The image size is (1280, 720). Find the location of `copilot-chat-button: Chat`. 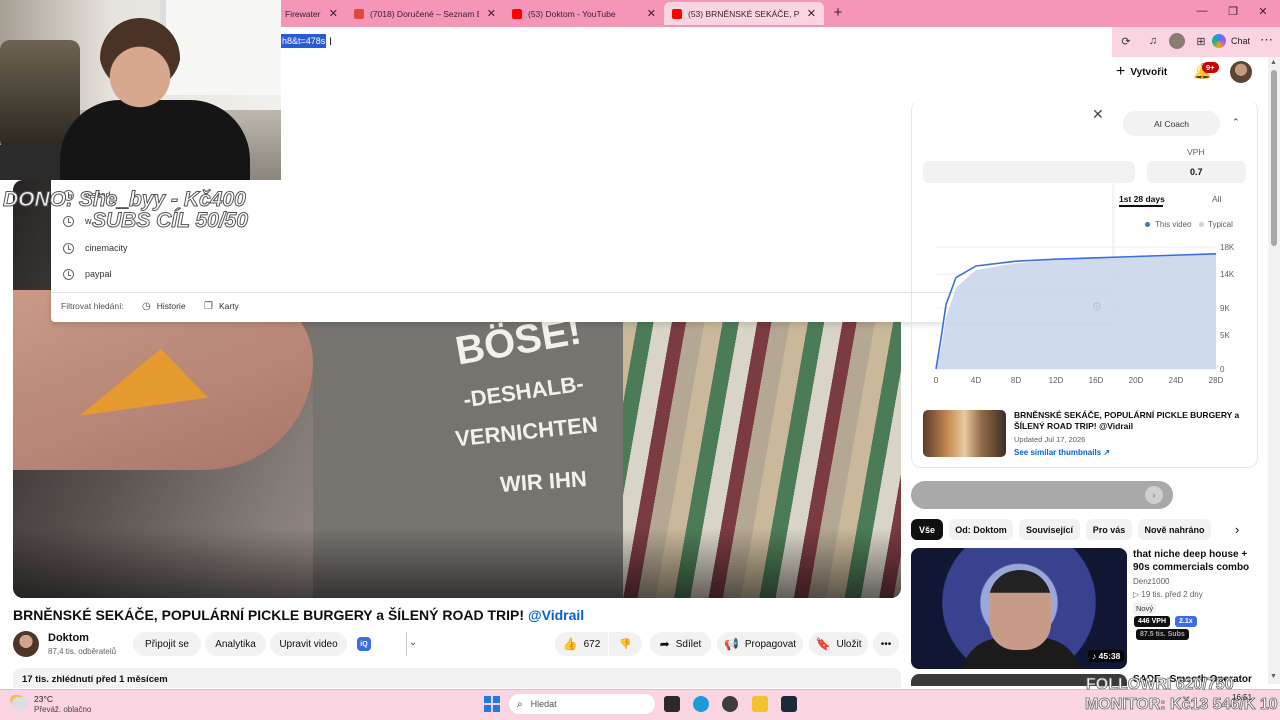

copilot-chat-button: Chat is located at coordinates (1231, 41).